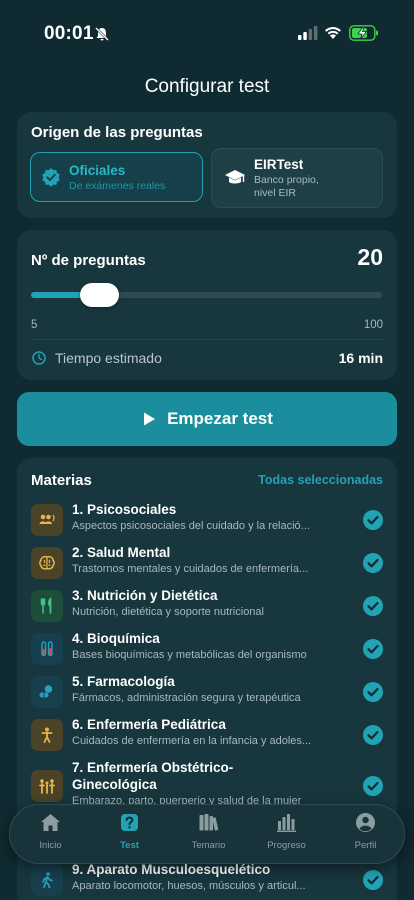 This screenshot has width=414, height=900. What do you see at coordinates (150, 419) in the screenshot?
I see `play-icon` at bounding box center [150, 419].